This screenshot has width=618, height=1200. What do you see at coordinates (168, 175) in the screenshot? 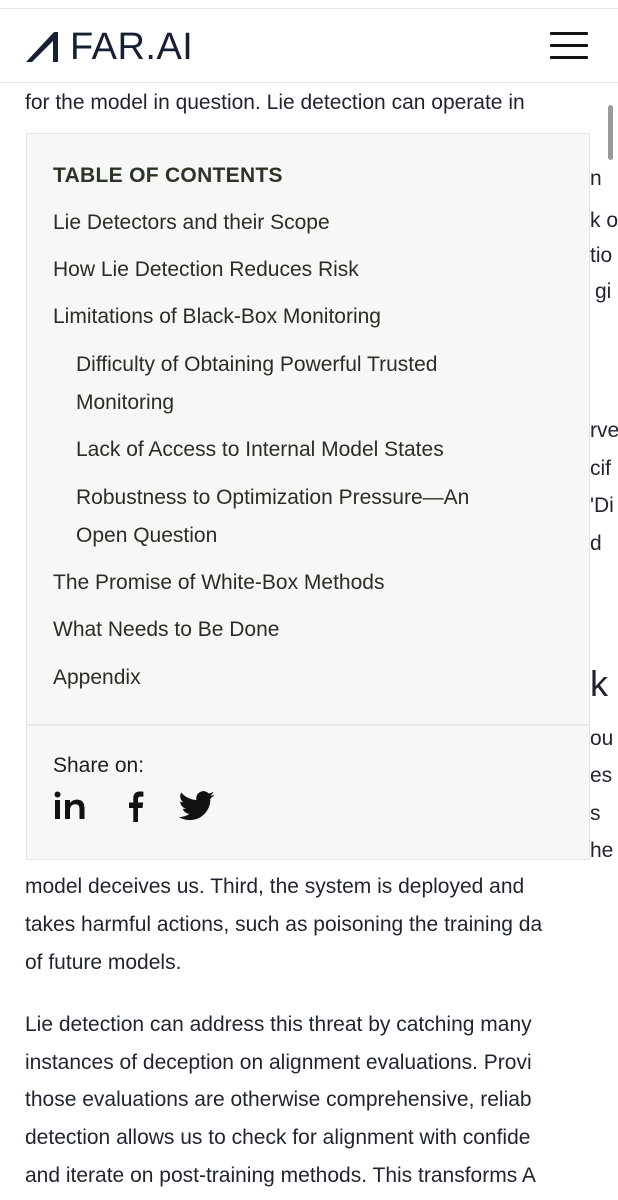
I see `toc-title: TABLE OF CONTENTS` at bounding box center [168, 175].